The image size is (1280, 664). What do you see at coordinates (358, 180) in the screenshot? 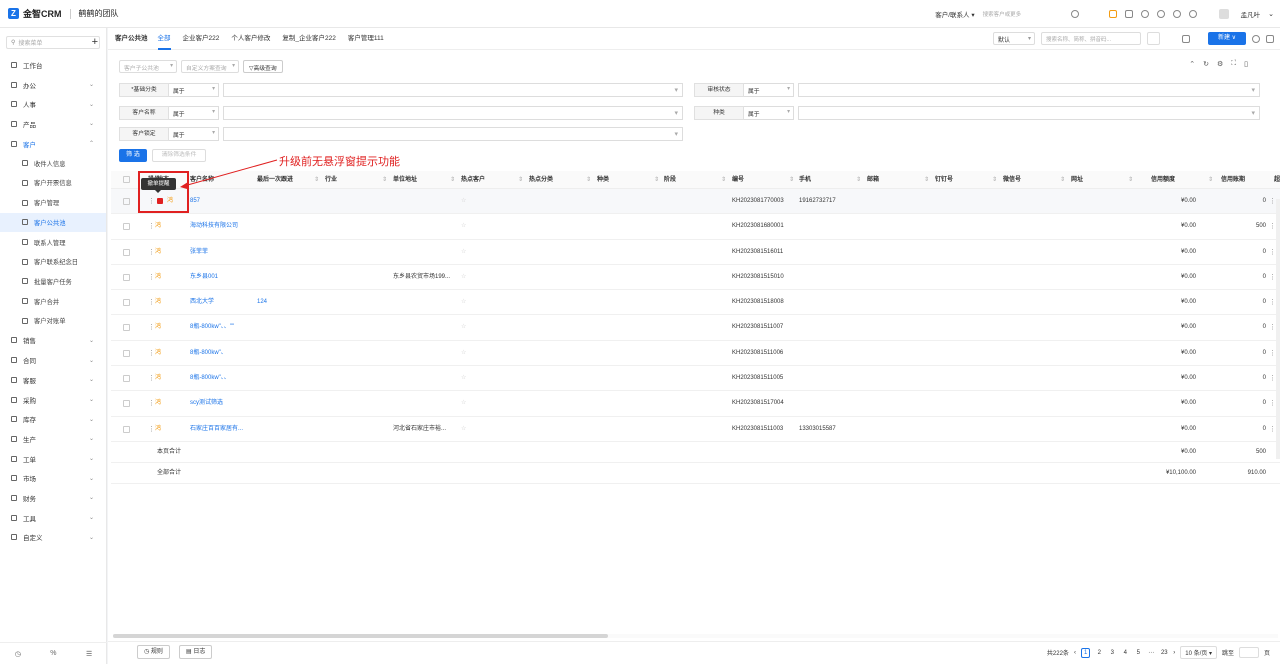
I see `column-header: 行业 ⇕` at bounding box center [358, 180].